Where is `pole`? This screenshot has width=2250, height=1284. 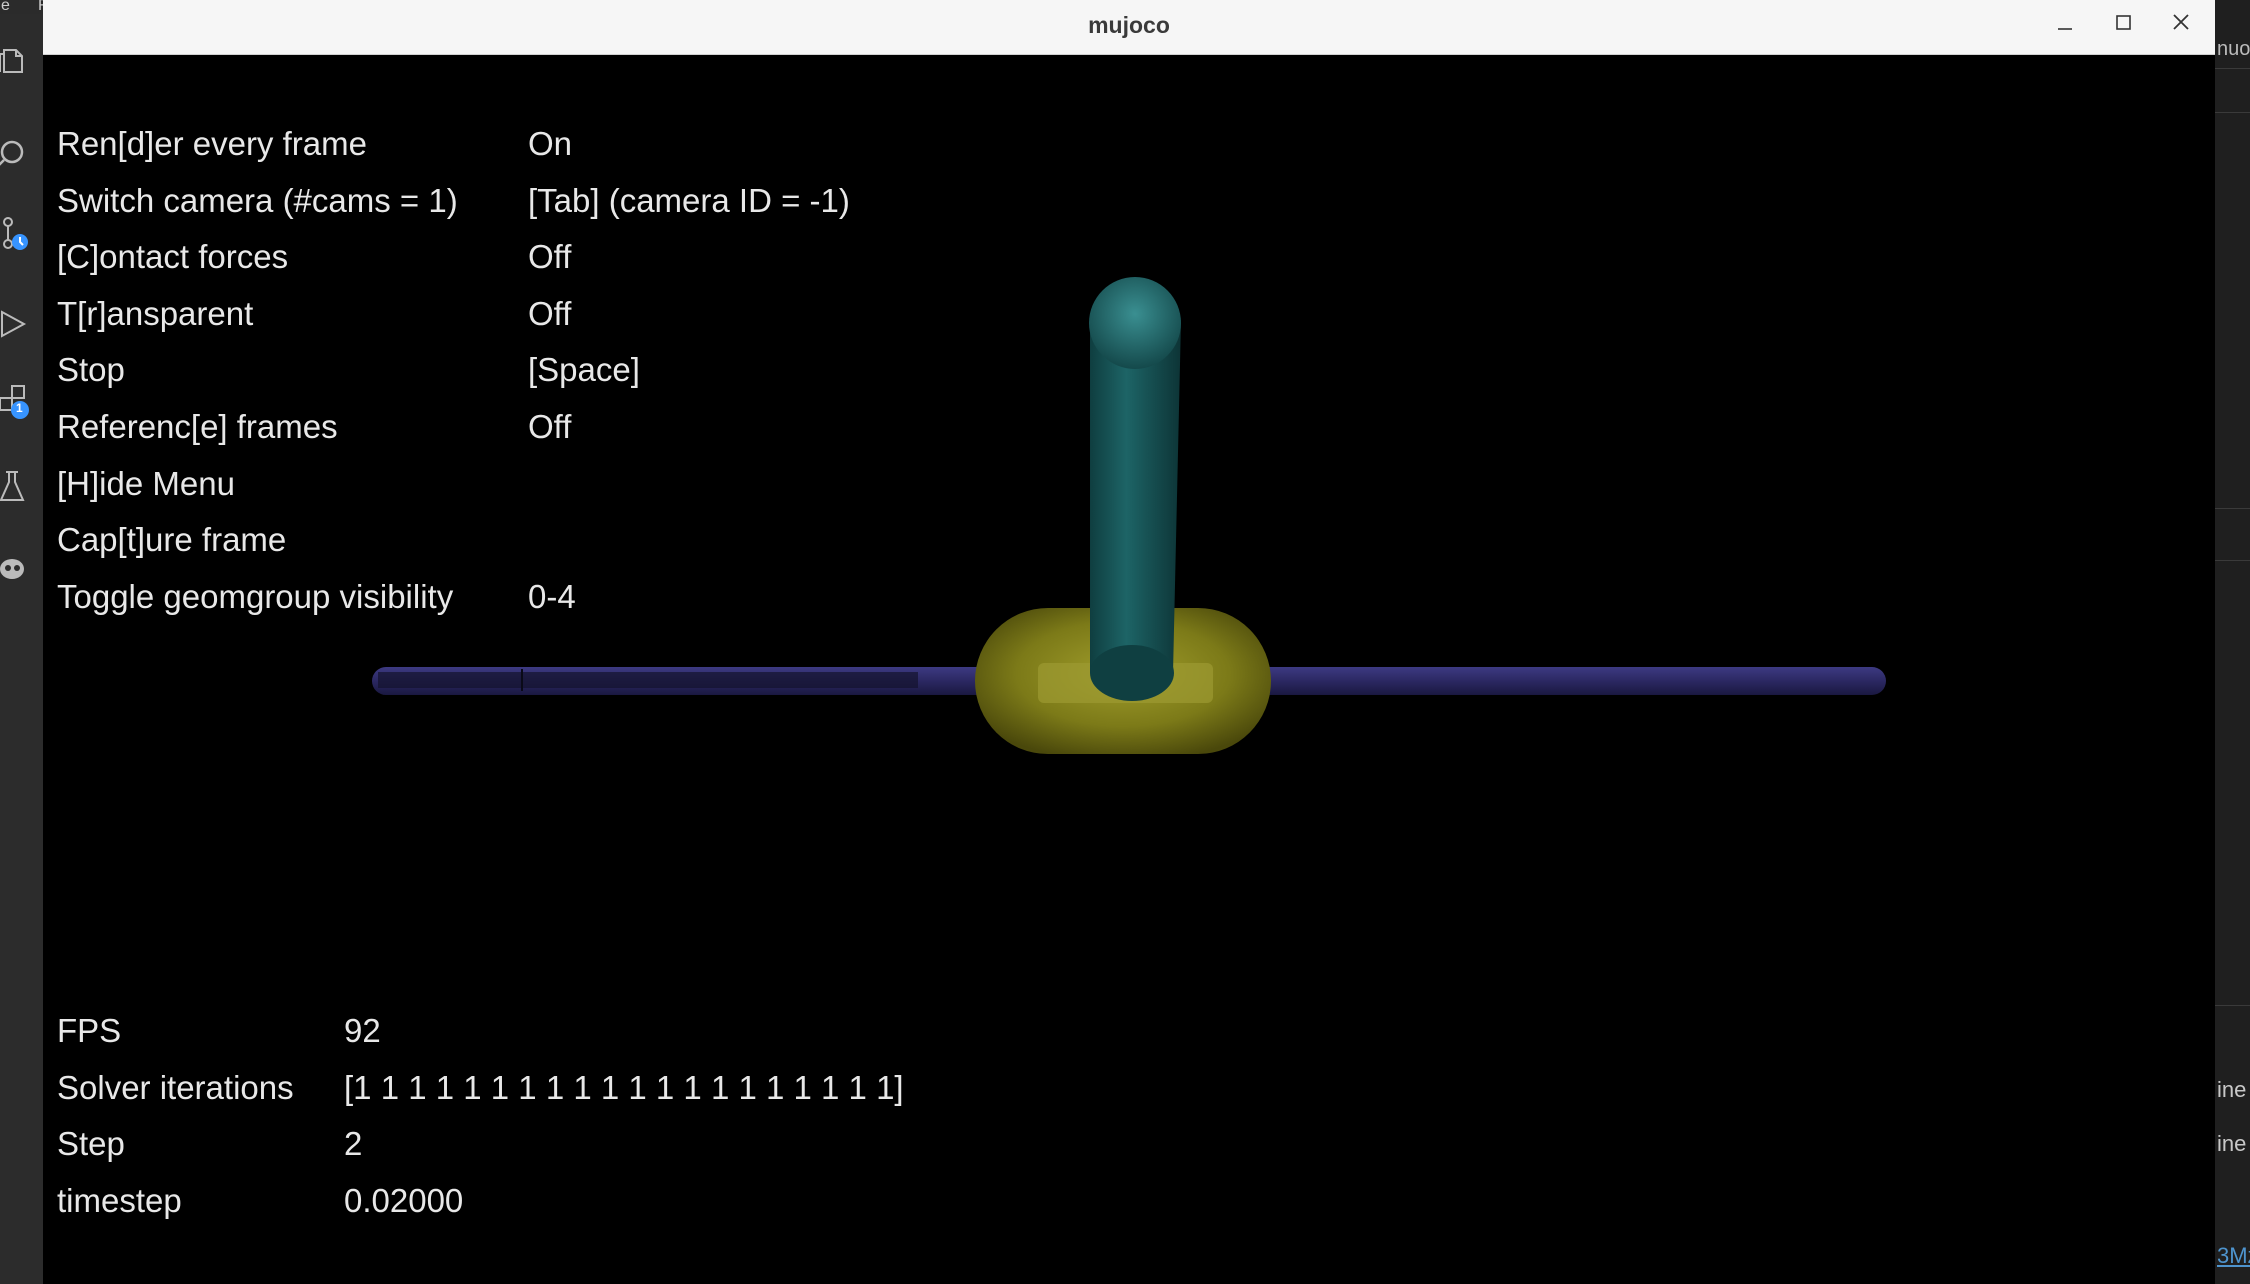
pole is located at coordinates (1135, 496).